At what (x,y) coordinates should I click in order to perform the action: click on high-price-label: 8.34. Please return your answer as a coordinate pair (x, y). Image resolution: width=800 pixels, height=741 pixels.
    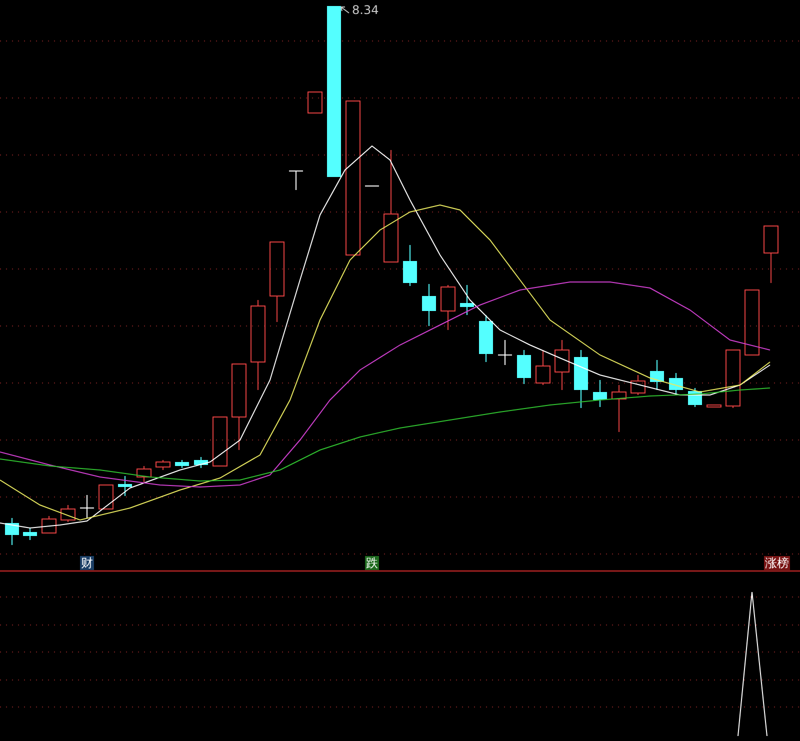
    Looking at the image, I should click on (365, 10).